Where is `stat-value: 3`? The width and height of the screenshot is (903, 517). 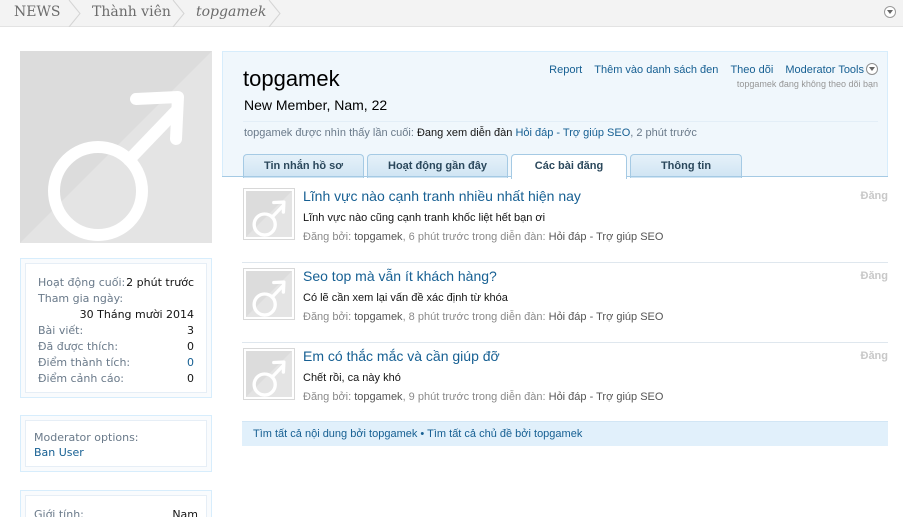 stat-value: 3 is located at coordinates (190, 330).